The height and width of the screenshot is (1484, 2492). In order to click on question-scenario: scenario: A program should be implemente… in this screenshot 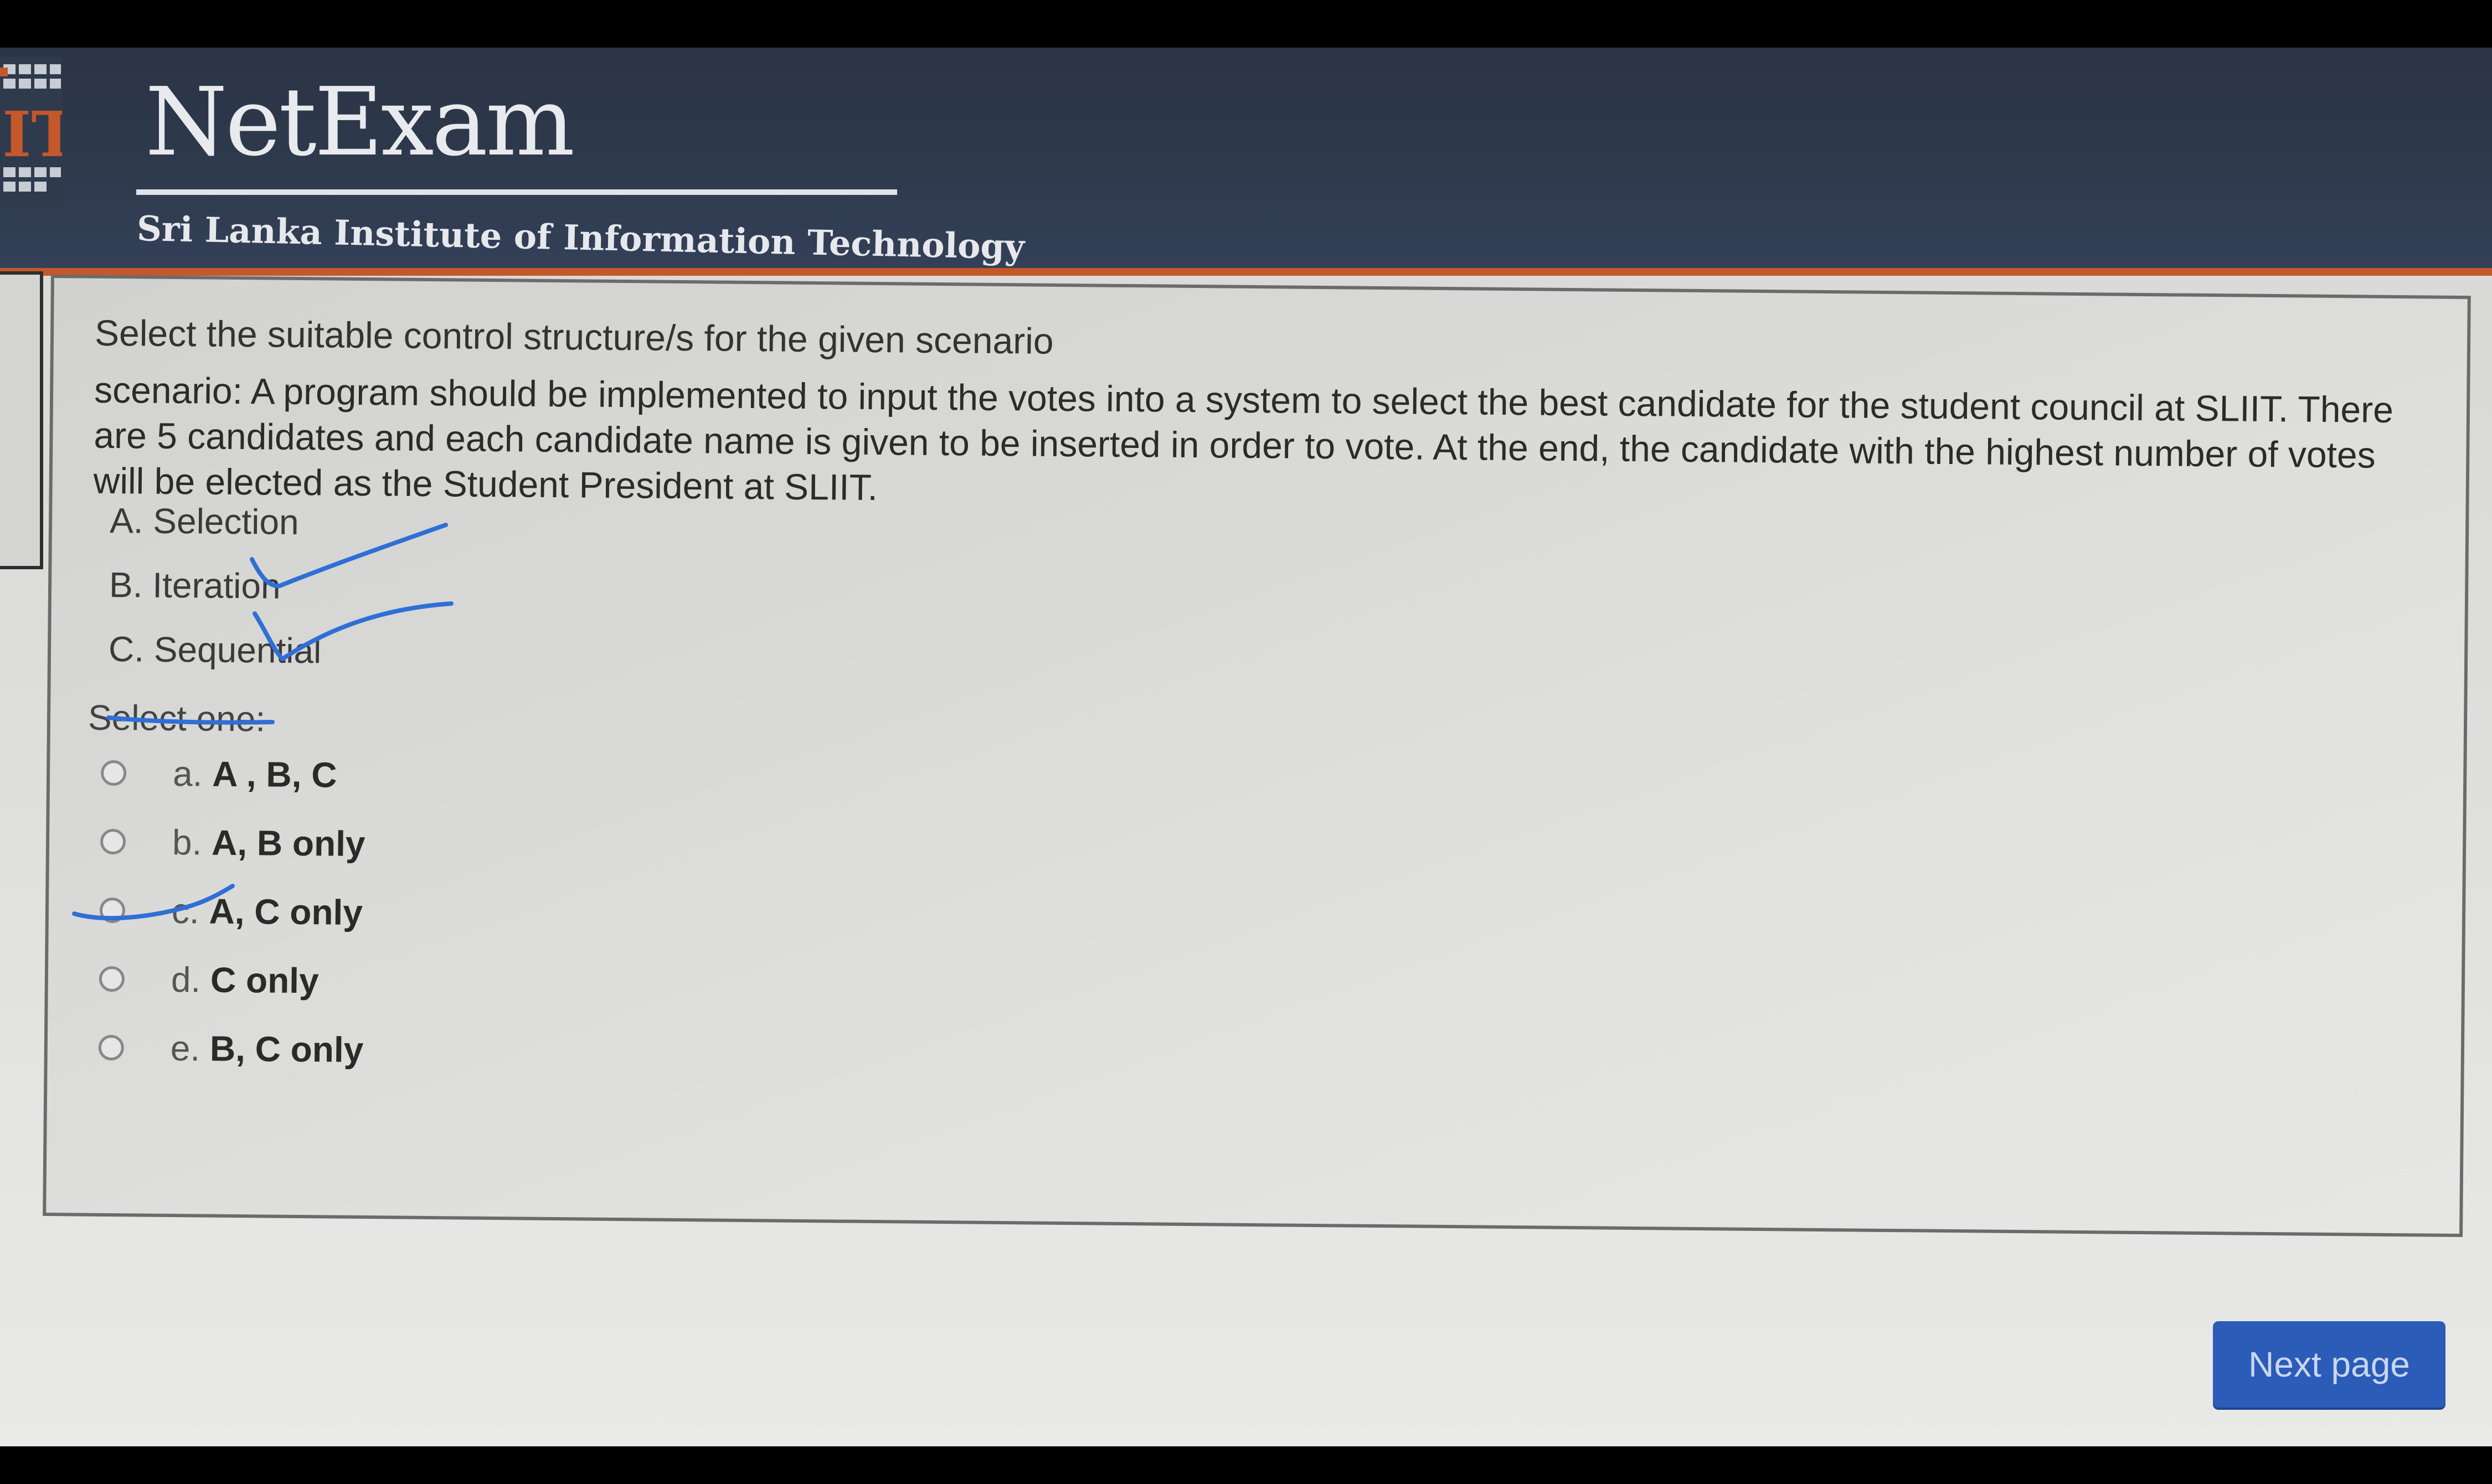, I will do `click(1243, 438)`.